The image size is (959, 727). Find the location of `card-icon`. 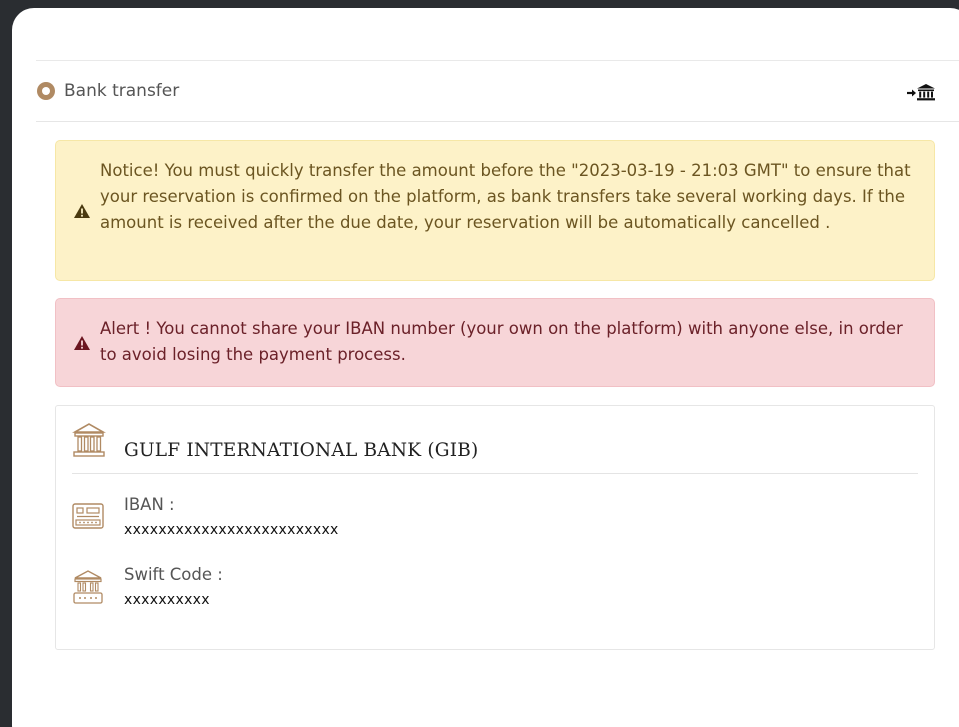

card-icon is located at coordinates (88, 518).